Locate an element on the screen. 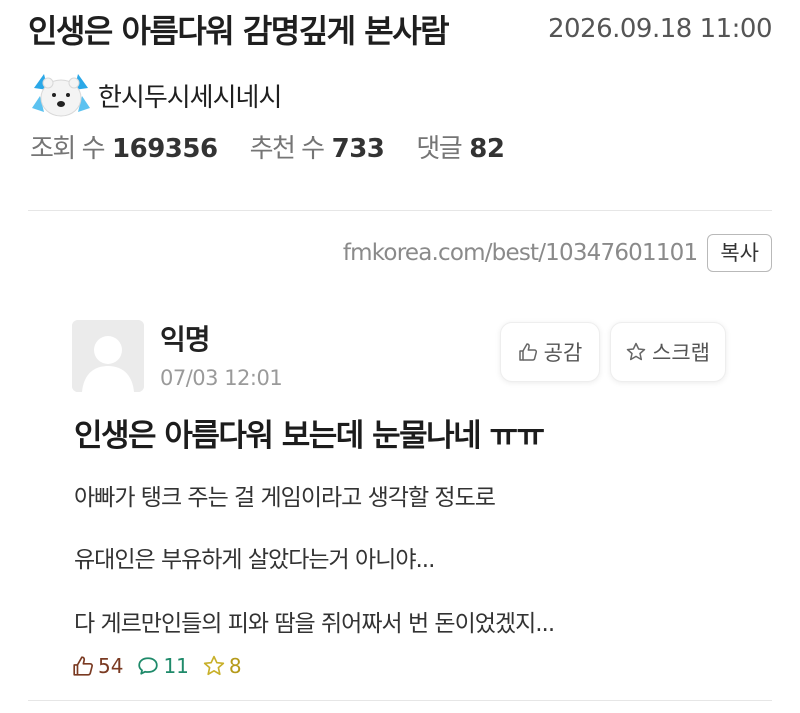 This screenshot has width=800, height=713. copy-url-button: 복사 is located at coordinates (739, 253).